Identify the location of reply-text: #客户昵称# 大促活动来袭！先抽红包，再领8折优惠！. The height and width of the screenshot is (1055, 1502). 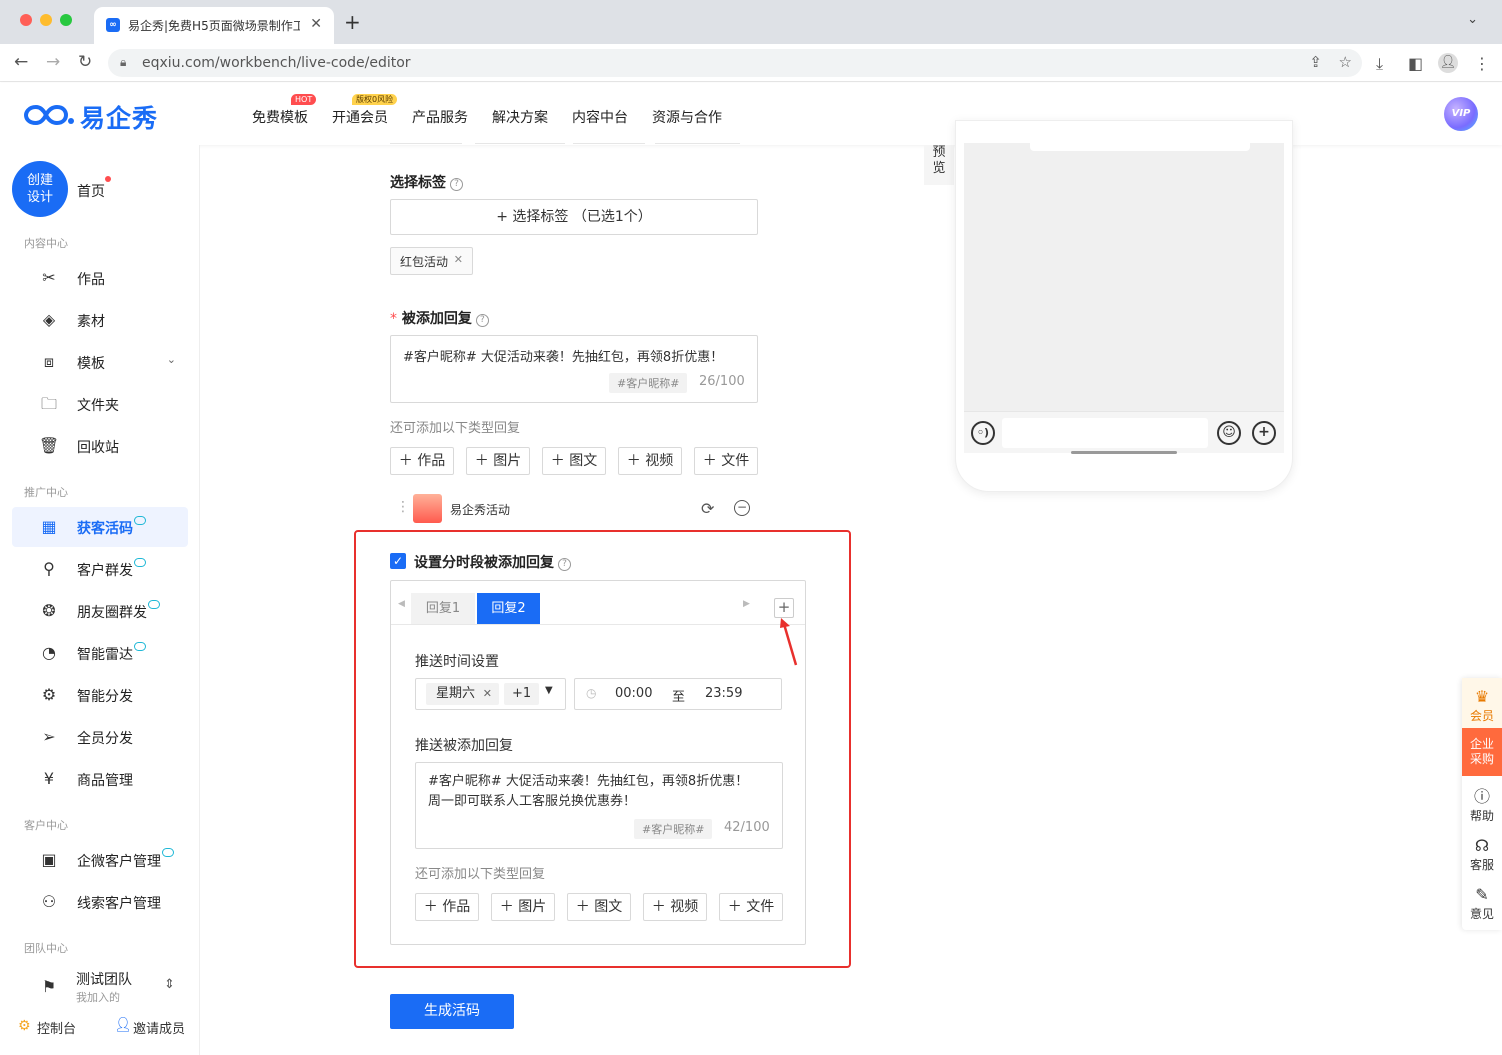
(563, 357).